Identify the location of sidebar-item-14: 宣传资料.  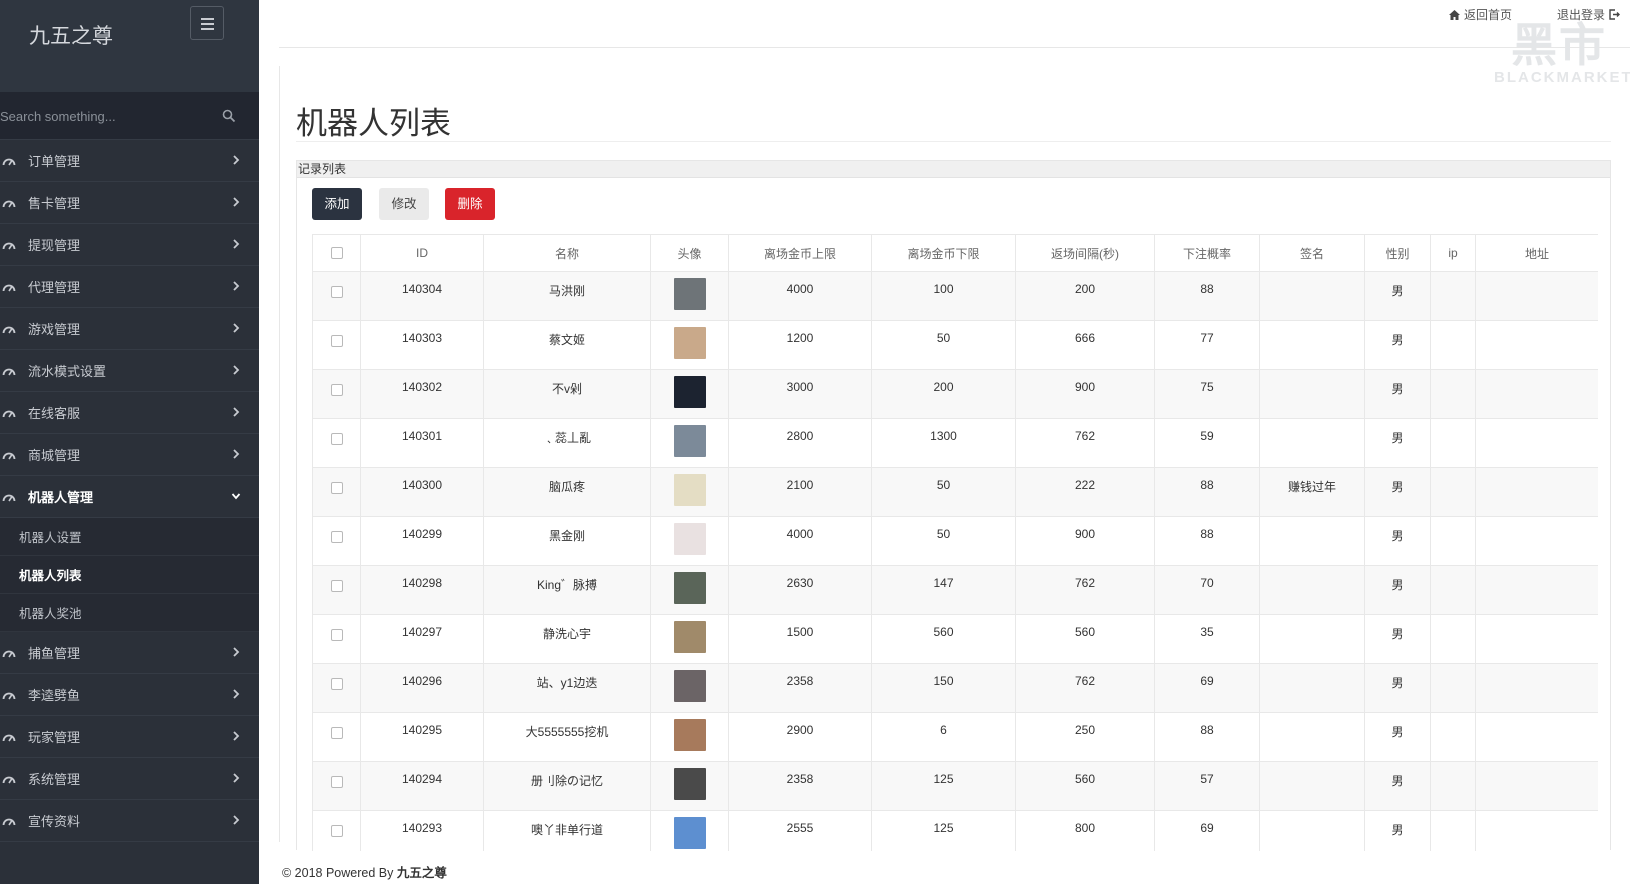
(129, 821).